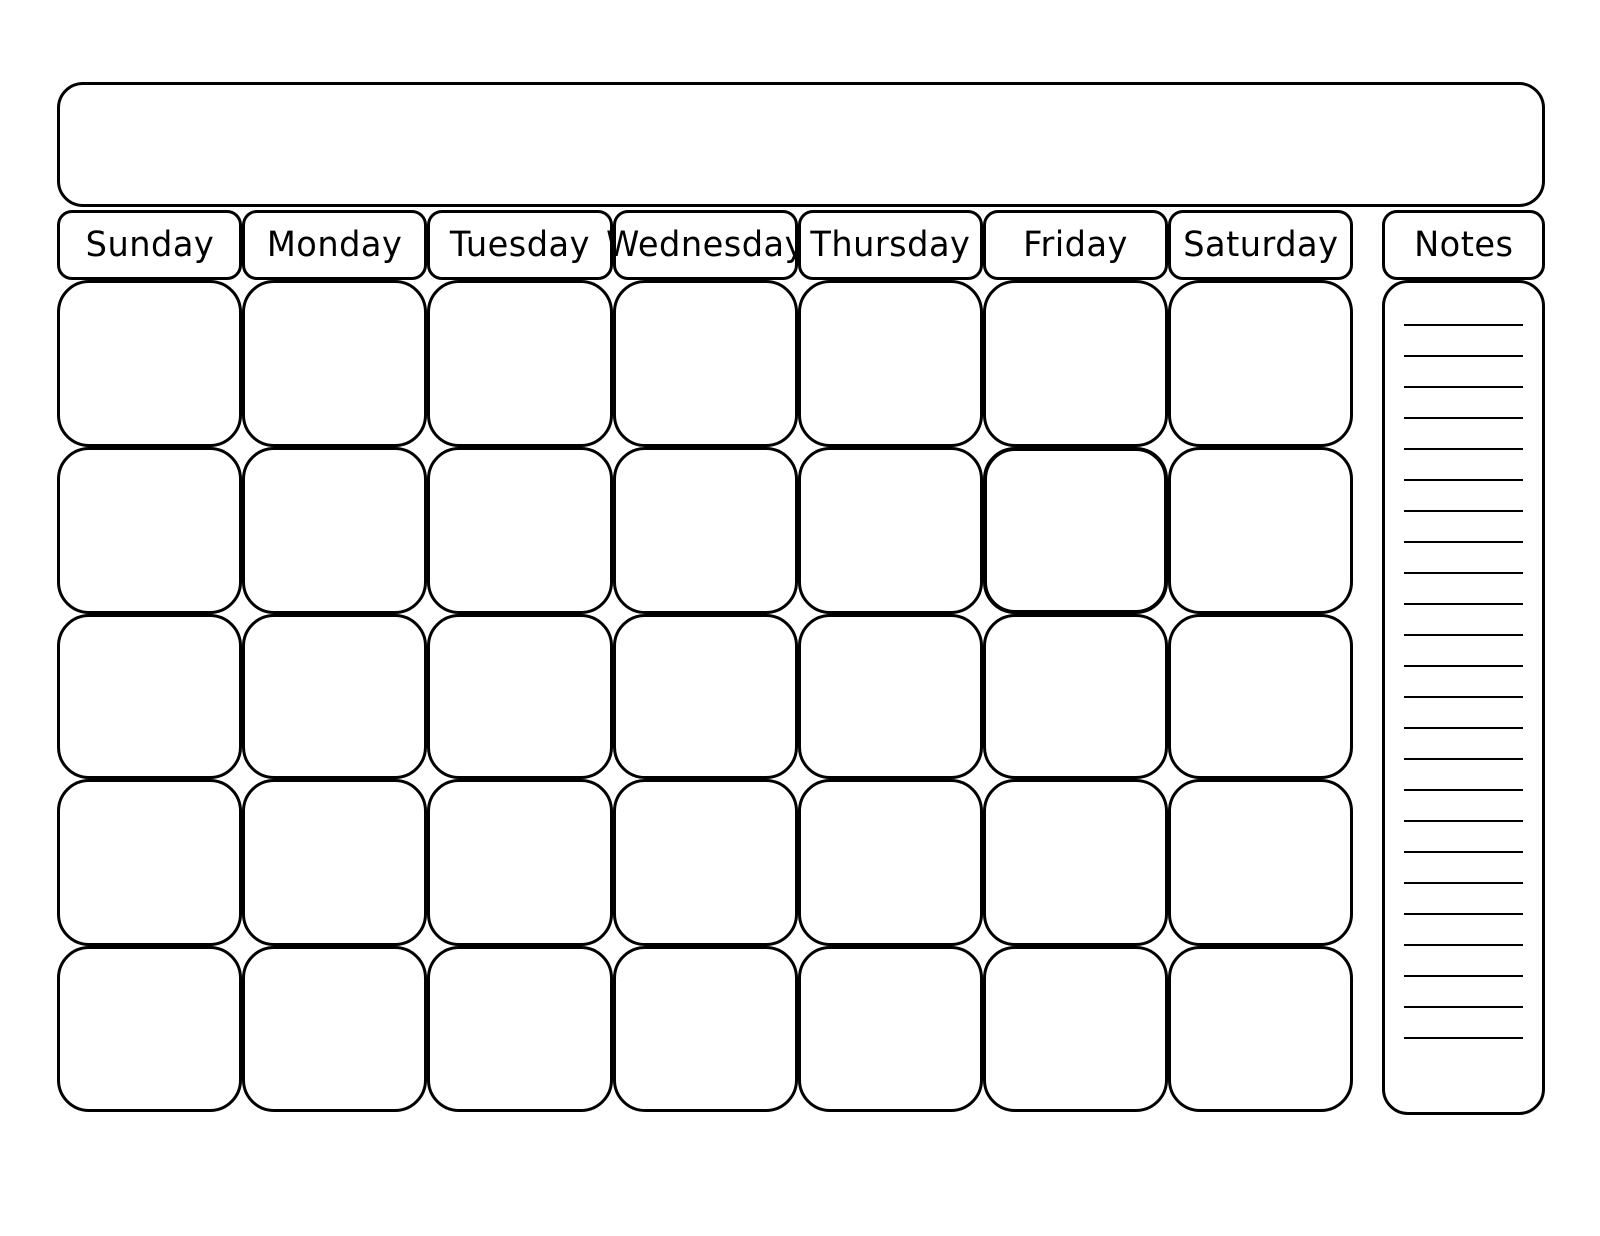 This screenshot has width=1600, height=1236. I want to click on weekday-header-friday: Friday, so click(1075, 245).